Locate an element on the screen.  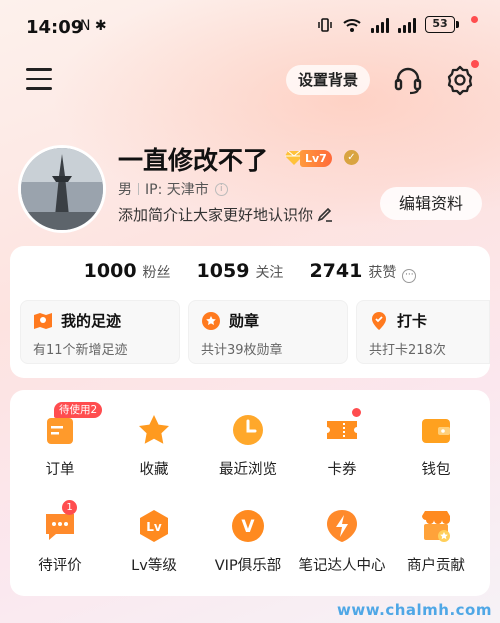
gear-icon is located at coordinates (460, 80).